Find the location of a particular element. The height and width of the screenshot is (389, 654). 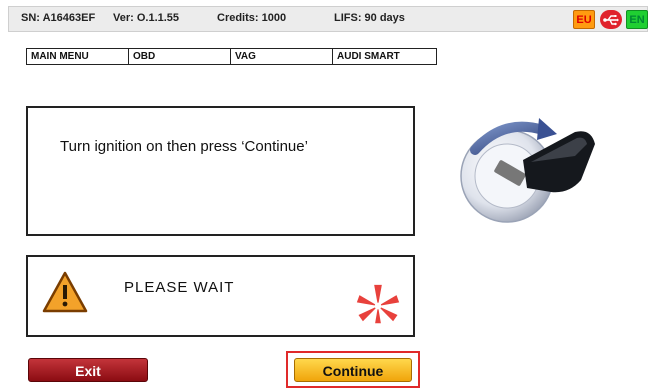

please-wait-box: PLEASE WAIT is located at coordinates (220, 296).